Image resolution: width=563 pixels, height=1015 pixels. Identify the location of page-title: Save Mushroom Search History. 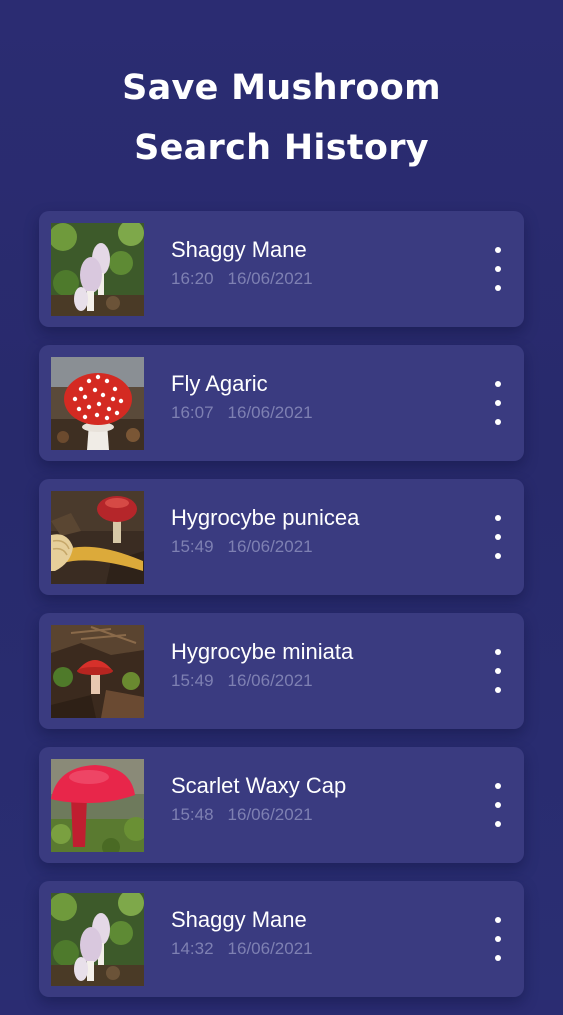
(281, 118).